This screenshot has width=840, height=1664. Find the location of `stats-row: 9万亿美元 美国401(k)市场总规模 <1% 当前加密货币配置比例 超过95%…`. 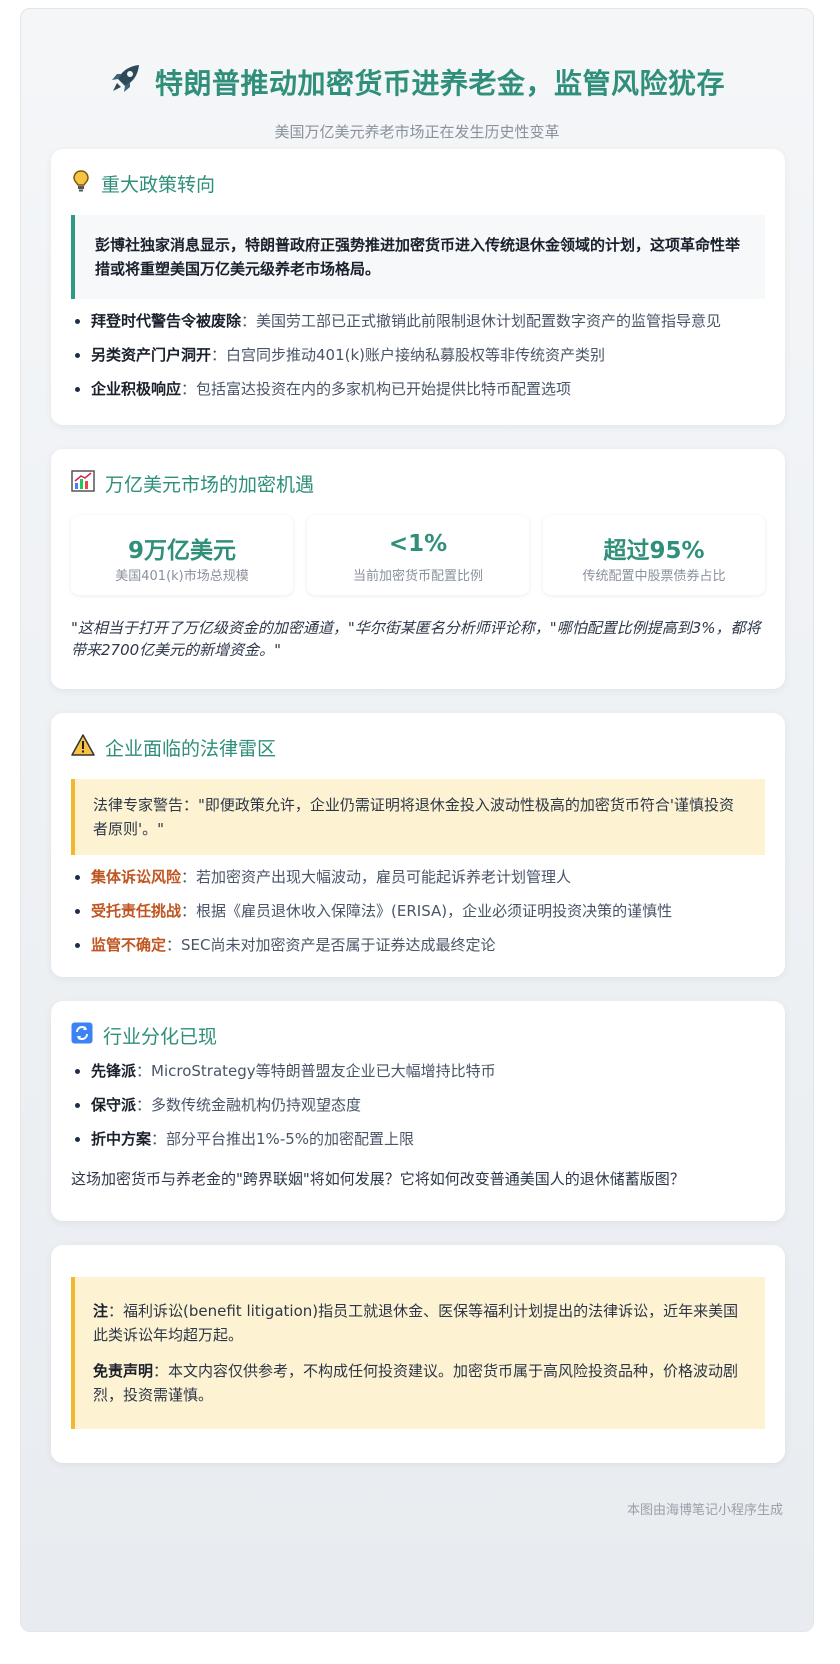

stats-row: 9万亿美元 美国401(k)市场总规模 <1% 当前加密货币配置比例 超过95%… is located at coordinates (418, 555).